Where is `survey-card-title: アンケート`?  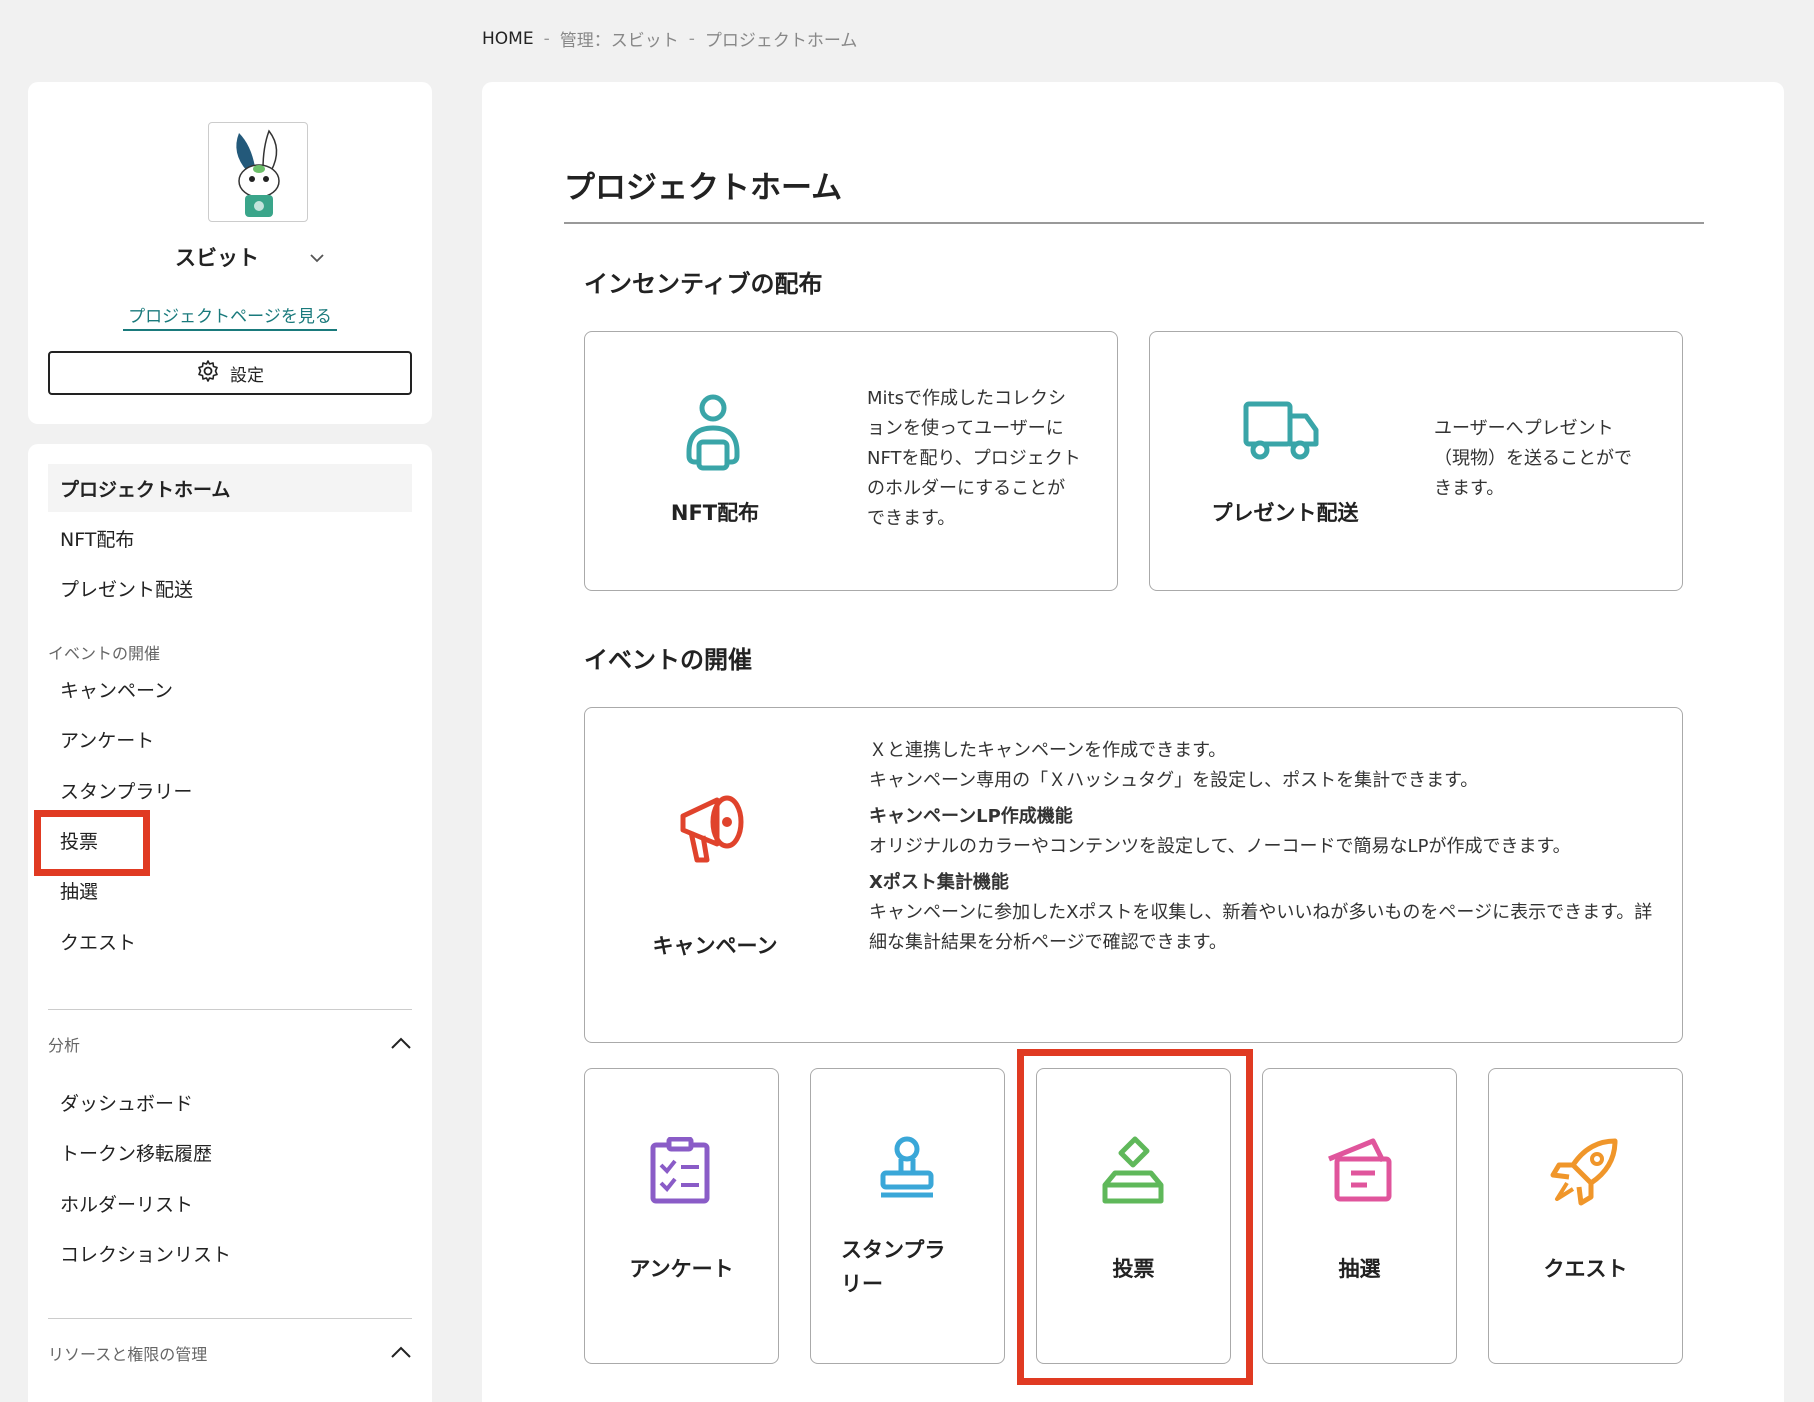
survey-card-title: アンケート is located at coordinates (681, 1269).